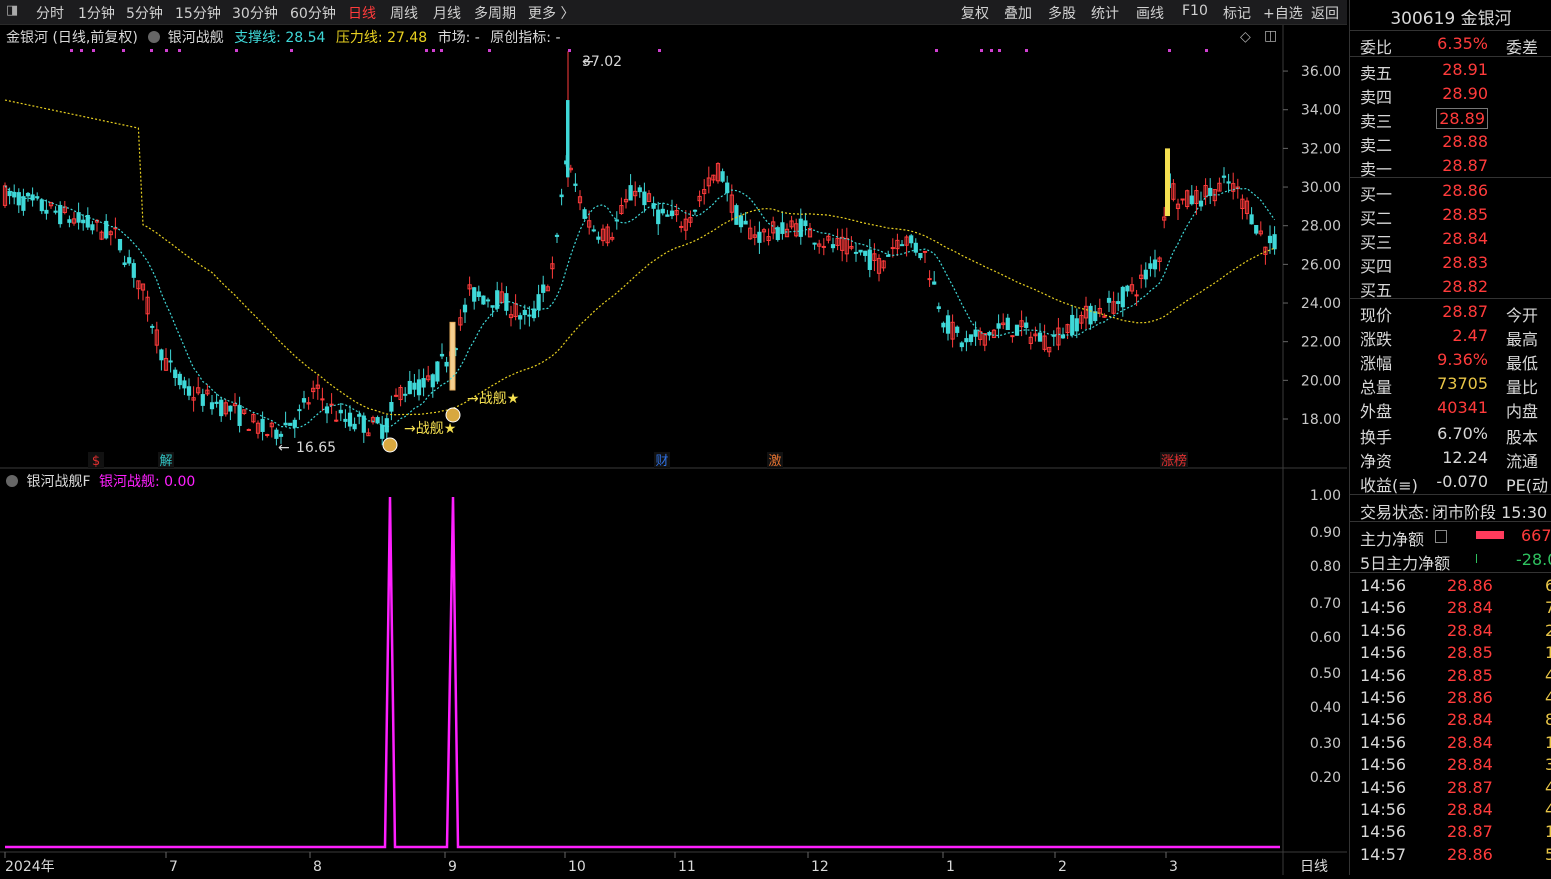  What do you see at coordinates (255, 13) in the screenshot?
I see `period-tab: 30分钟` at bounding box center [255, 13].